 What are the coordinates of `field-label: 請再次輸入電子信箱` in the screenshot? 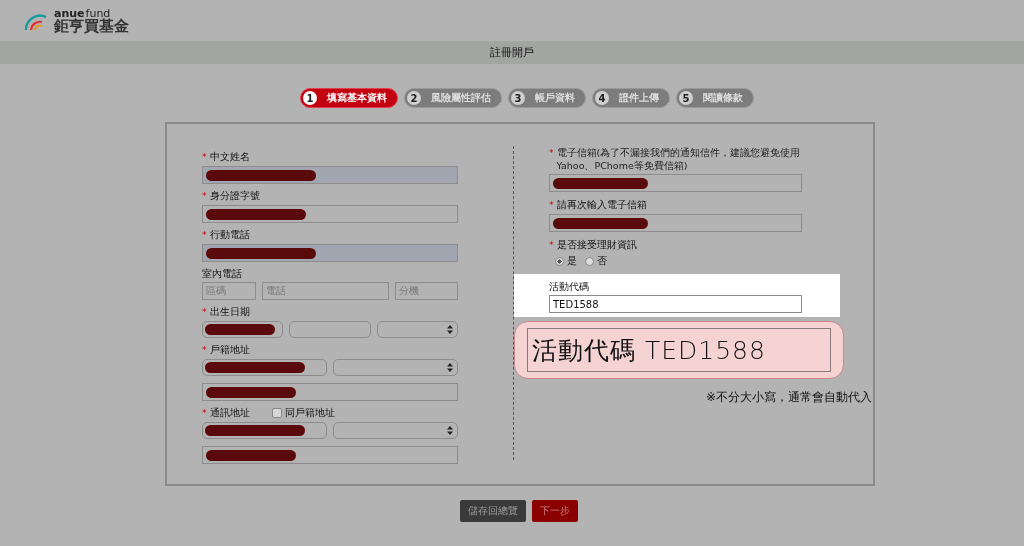 It's located at (601, 204).